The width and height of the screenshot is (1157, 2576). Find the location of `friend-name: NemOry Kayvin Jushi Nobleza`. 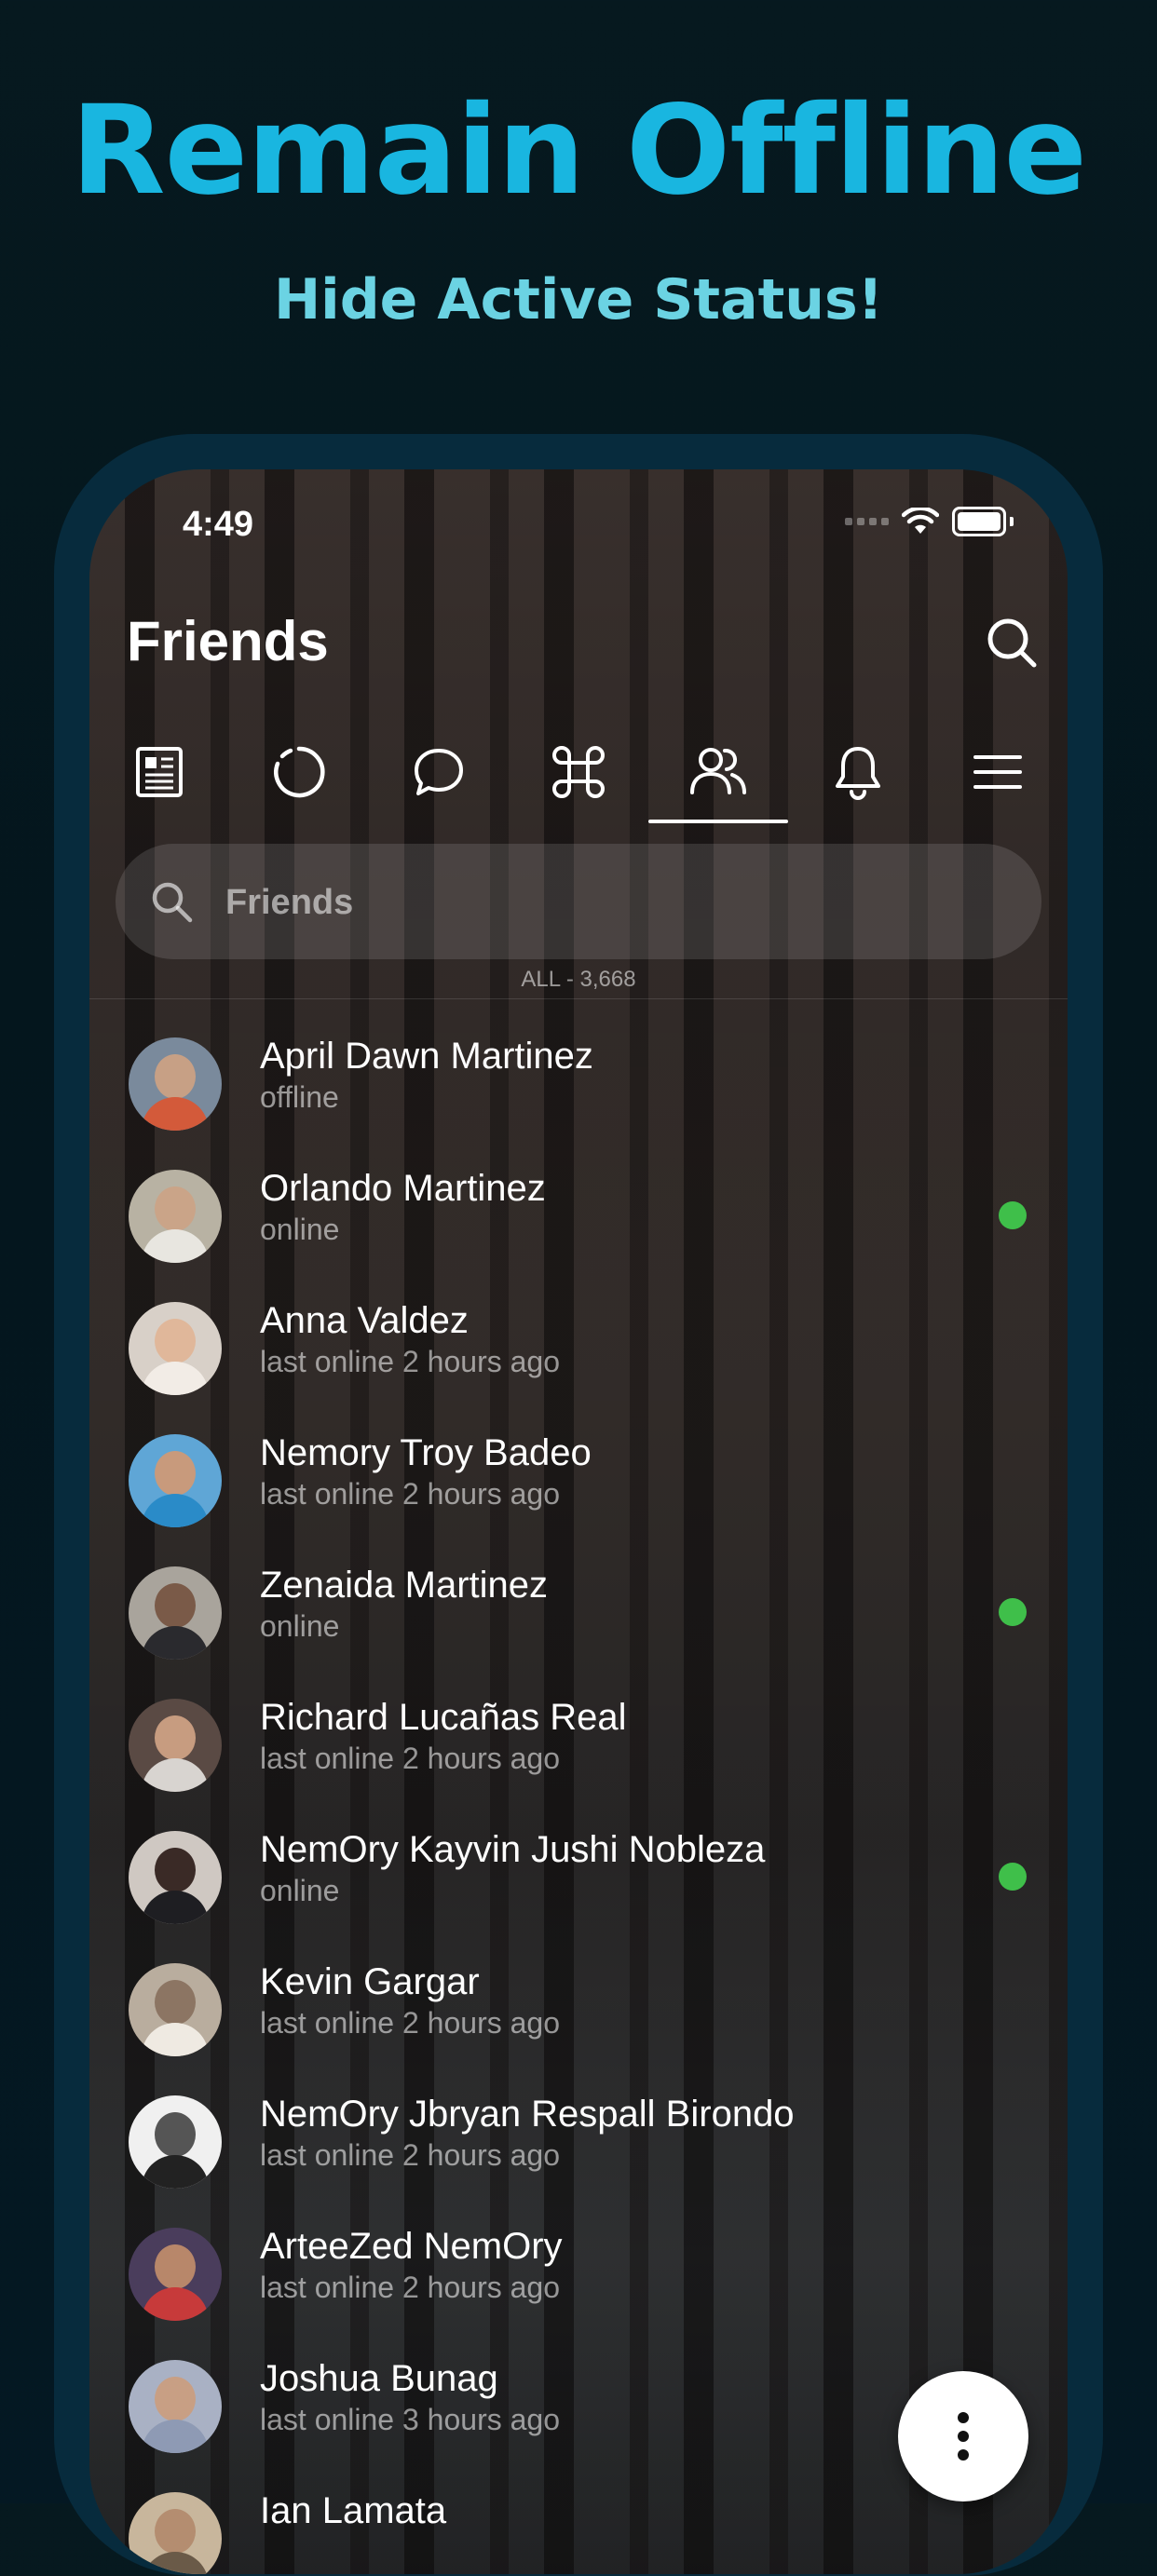

friend-name: NemOry Kayvin Jushi Nobleza is located at coordinates (513, 1849).